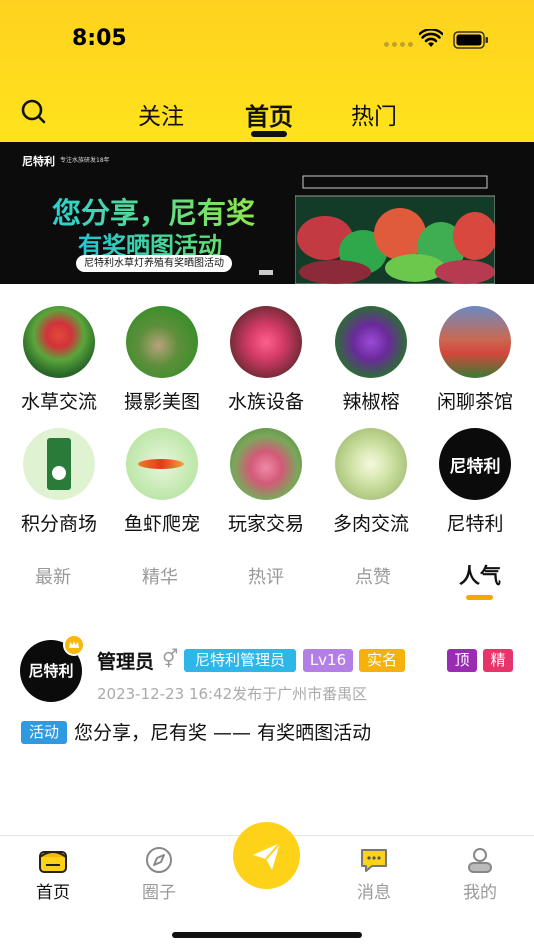  What do you see at coordinates (498, 660) in the screenshot?
I see `essence-badge: 精` at bounding box center [498, 660].